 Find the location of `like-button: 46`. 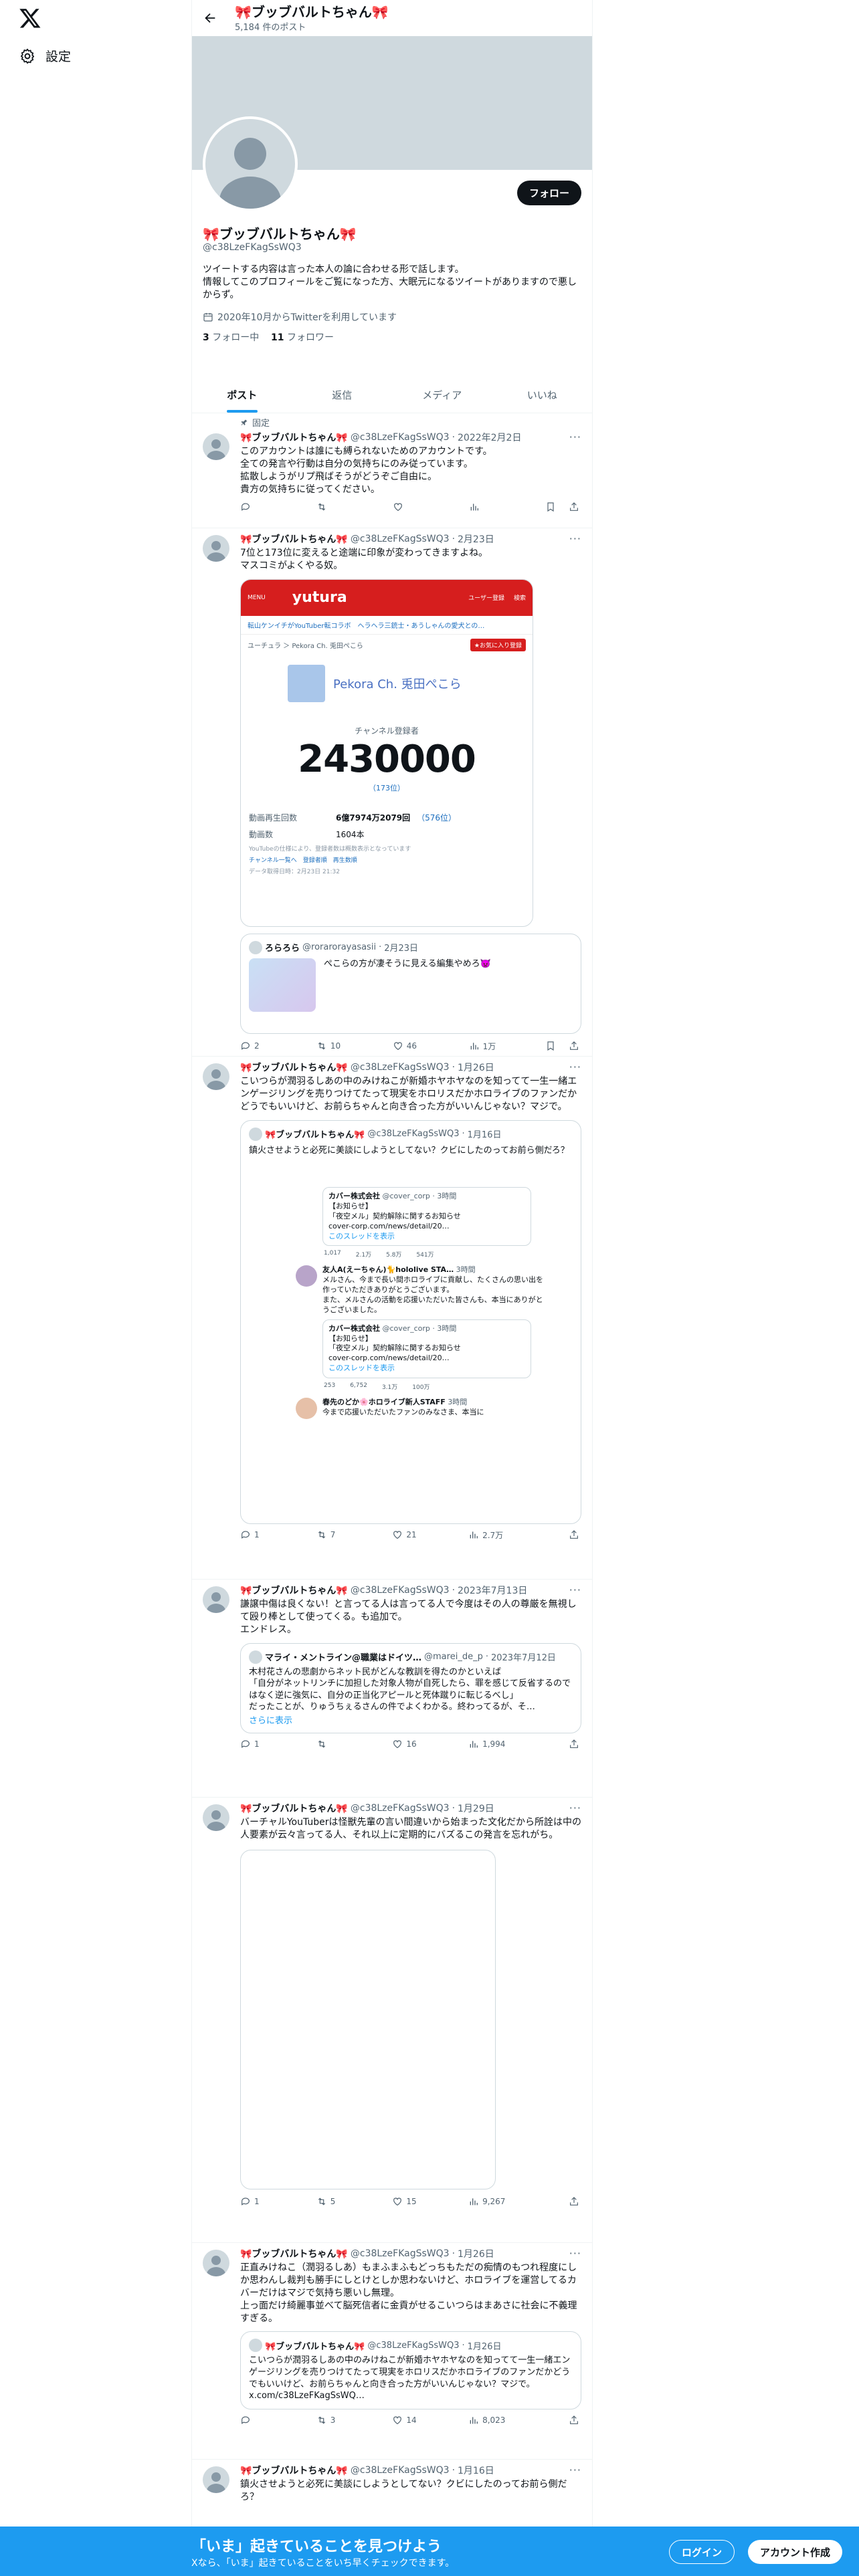

like-button: 46 is located at coordinates (431, 1046).